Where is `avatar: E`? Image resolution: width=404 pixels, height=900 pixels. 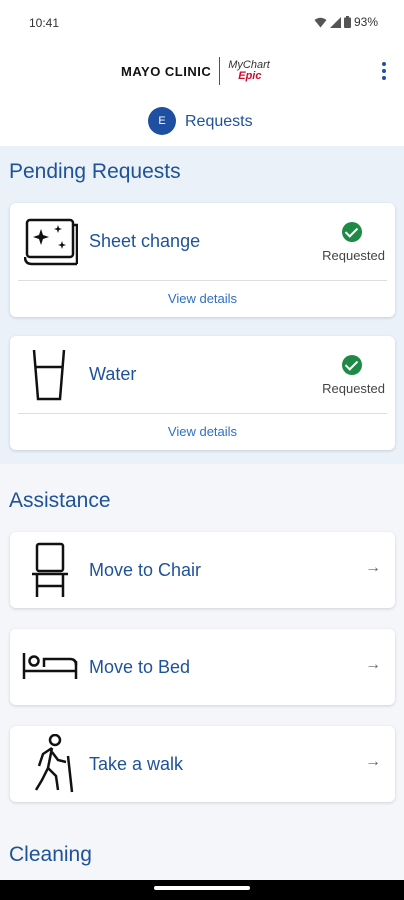 avatar: E is located at coordinates (162, 121).